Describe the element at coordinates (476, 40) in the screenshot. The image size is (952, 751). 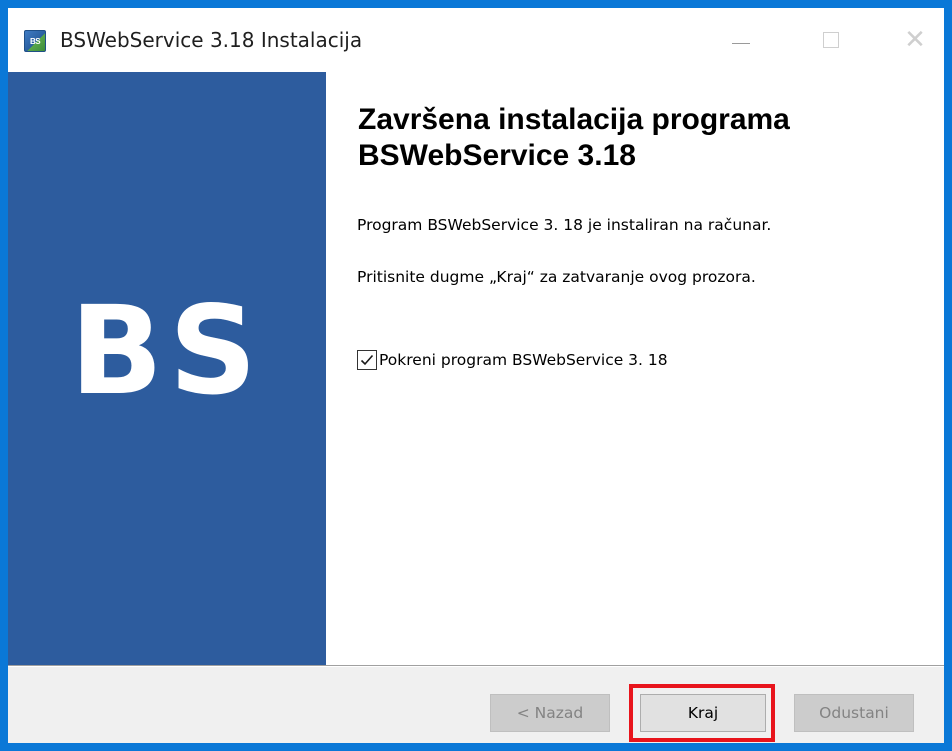
I see `title-bar: BS BSWebService 3.18 Instalacija ✕` at that location.